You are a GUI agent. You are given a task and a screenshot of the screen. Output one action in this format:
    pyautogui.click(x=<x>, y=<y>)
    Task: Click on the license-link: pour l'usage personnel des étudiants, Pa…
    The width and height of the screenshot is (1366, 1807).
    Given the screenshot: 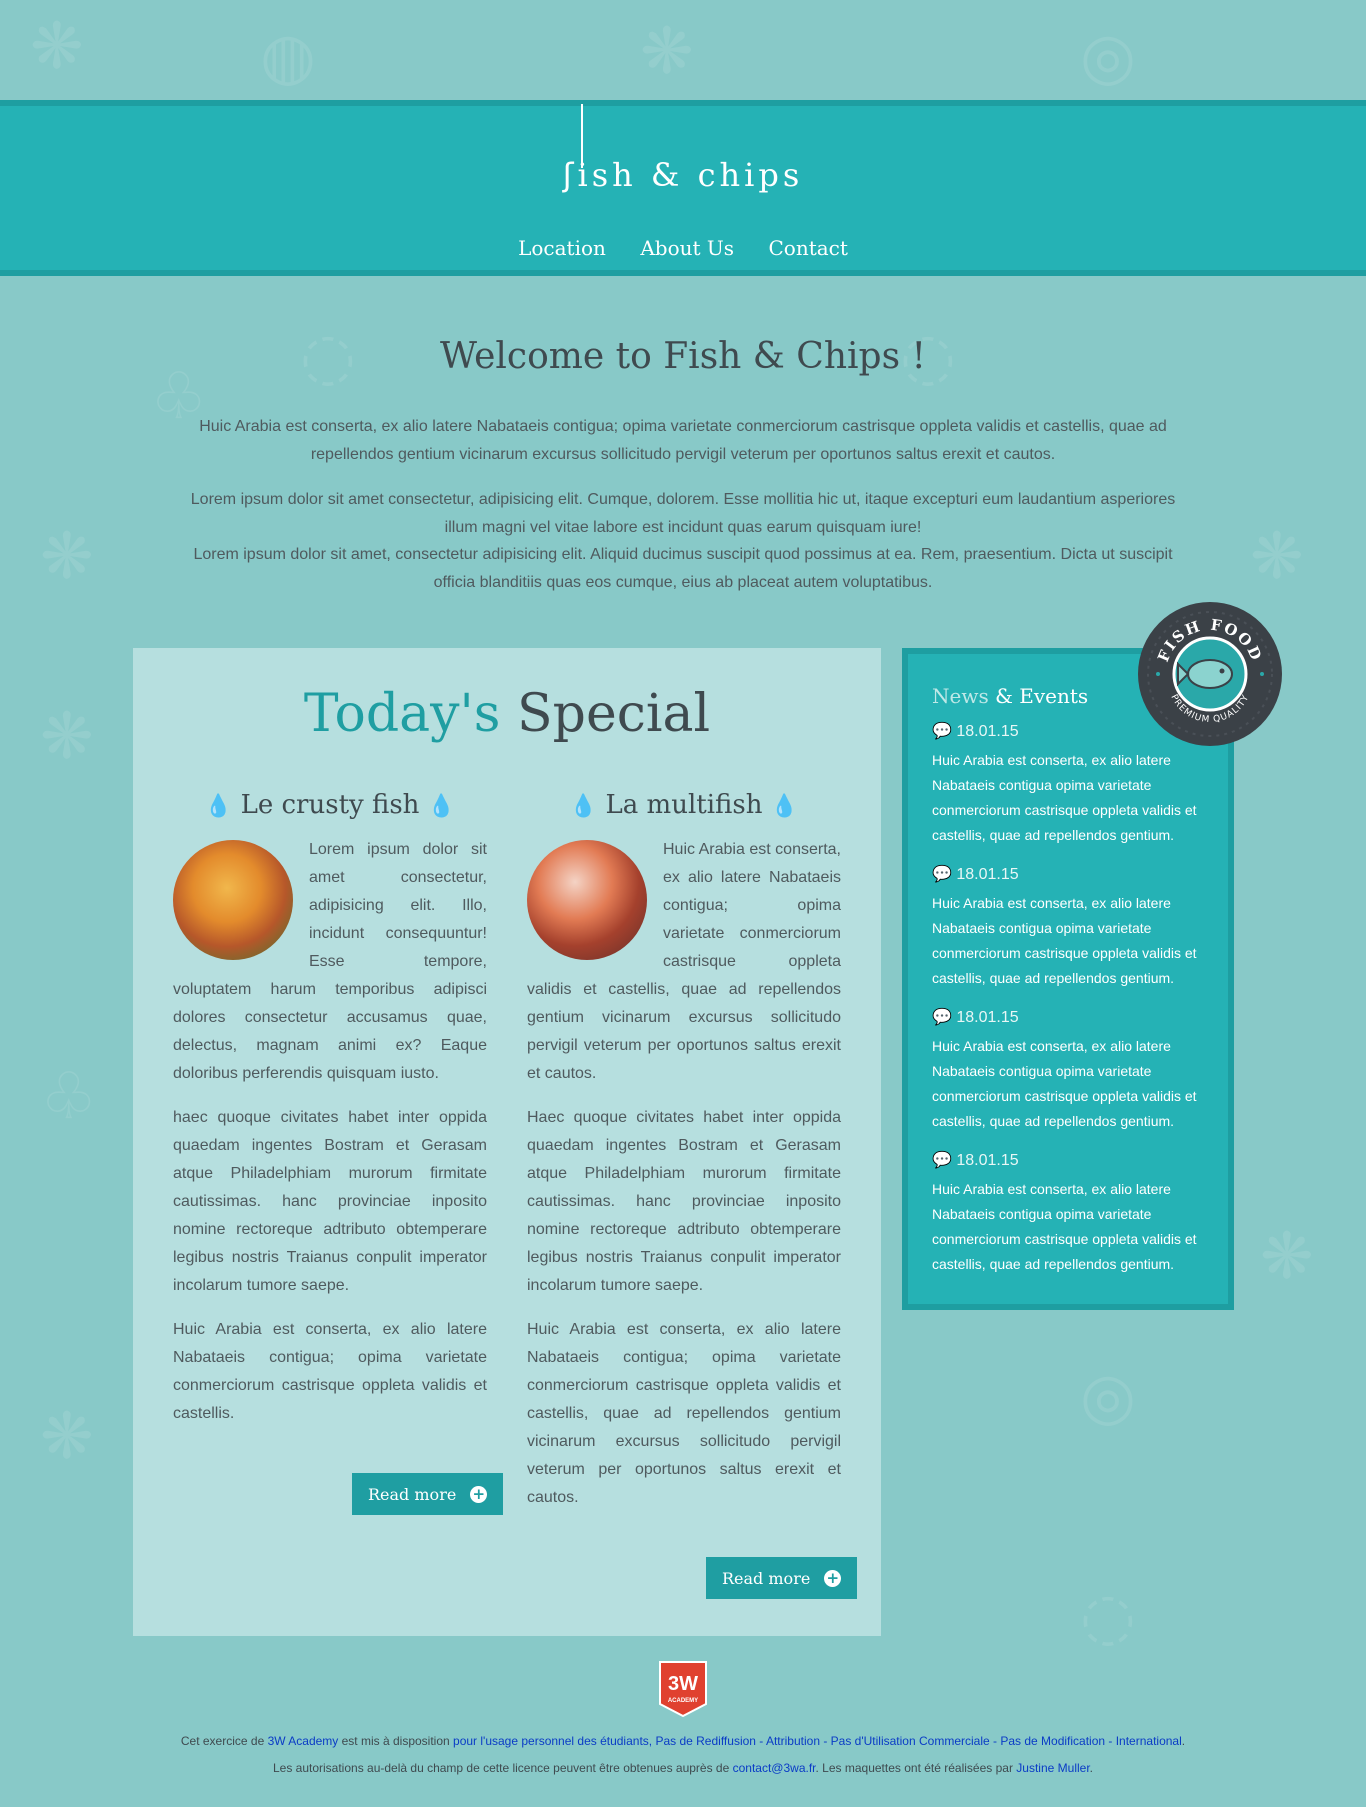 What is the action you would take?
    pyautogui.click(x=817, y=1741)
    